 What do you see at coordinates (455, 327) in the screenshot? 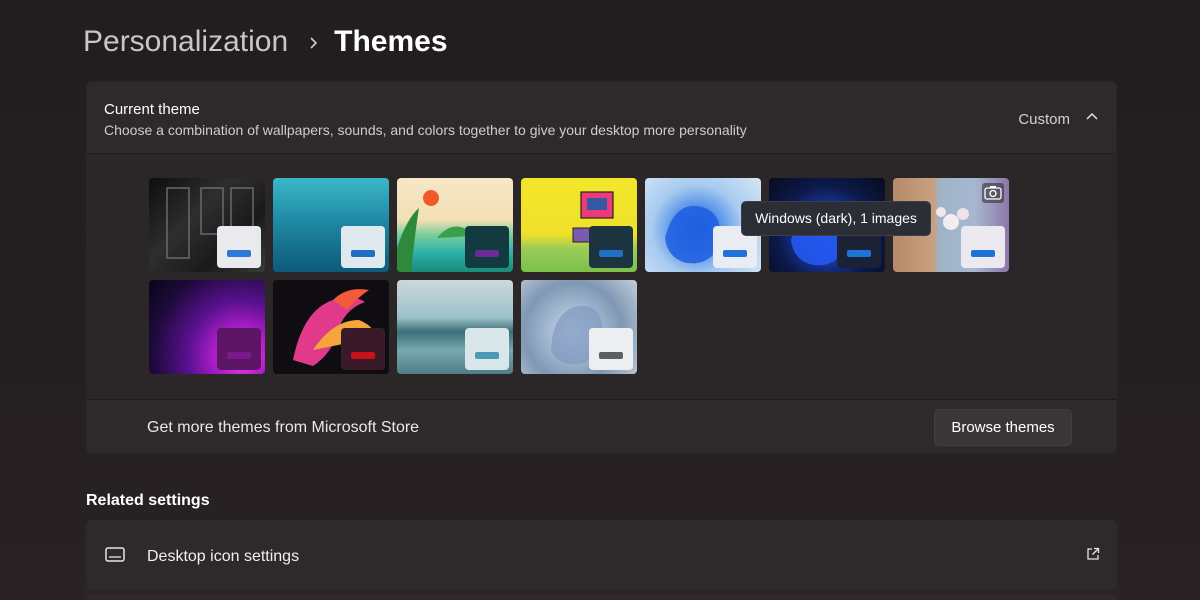
I see `theme-tile-sunrise` at bounding box center [455, 327].